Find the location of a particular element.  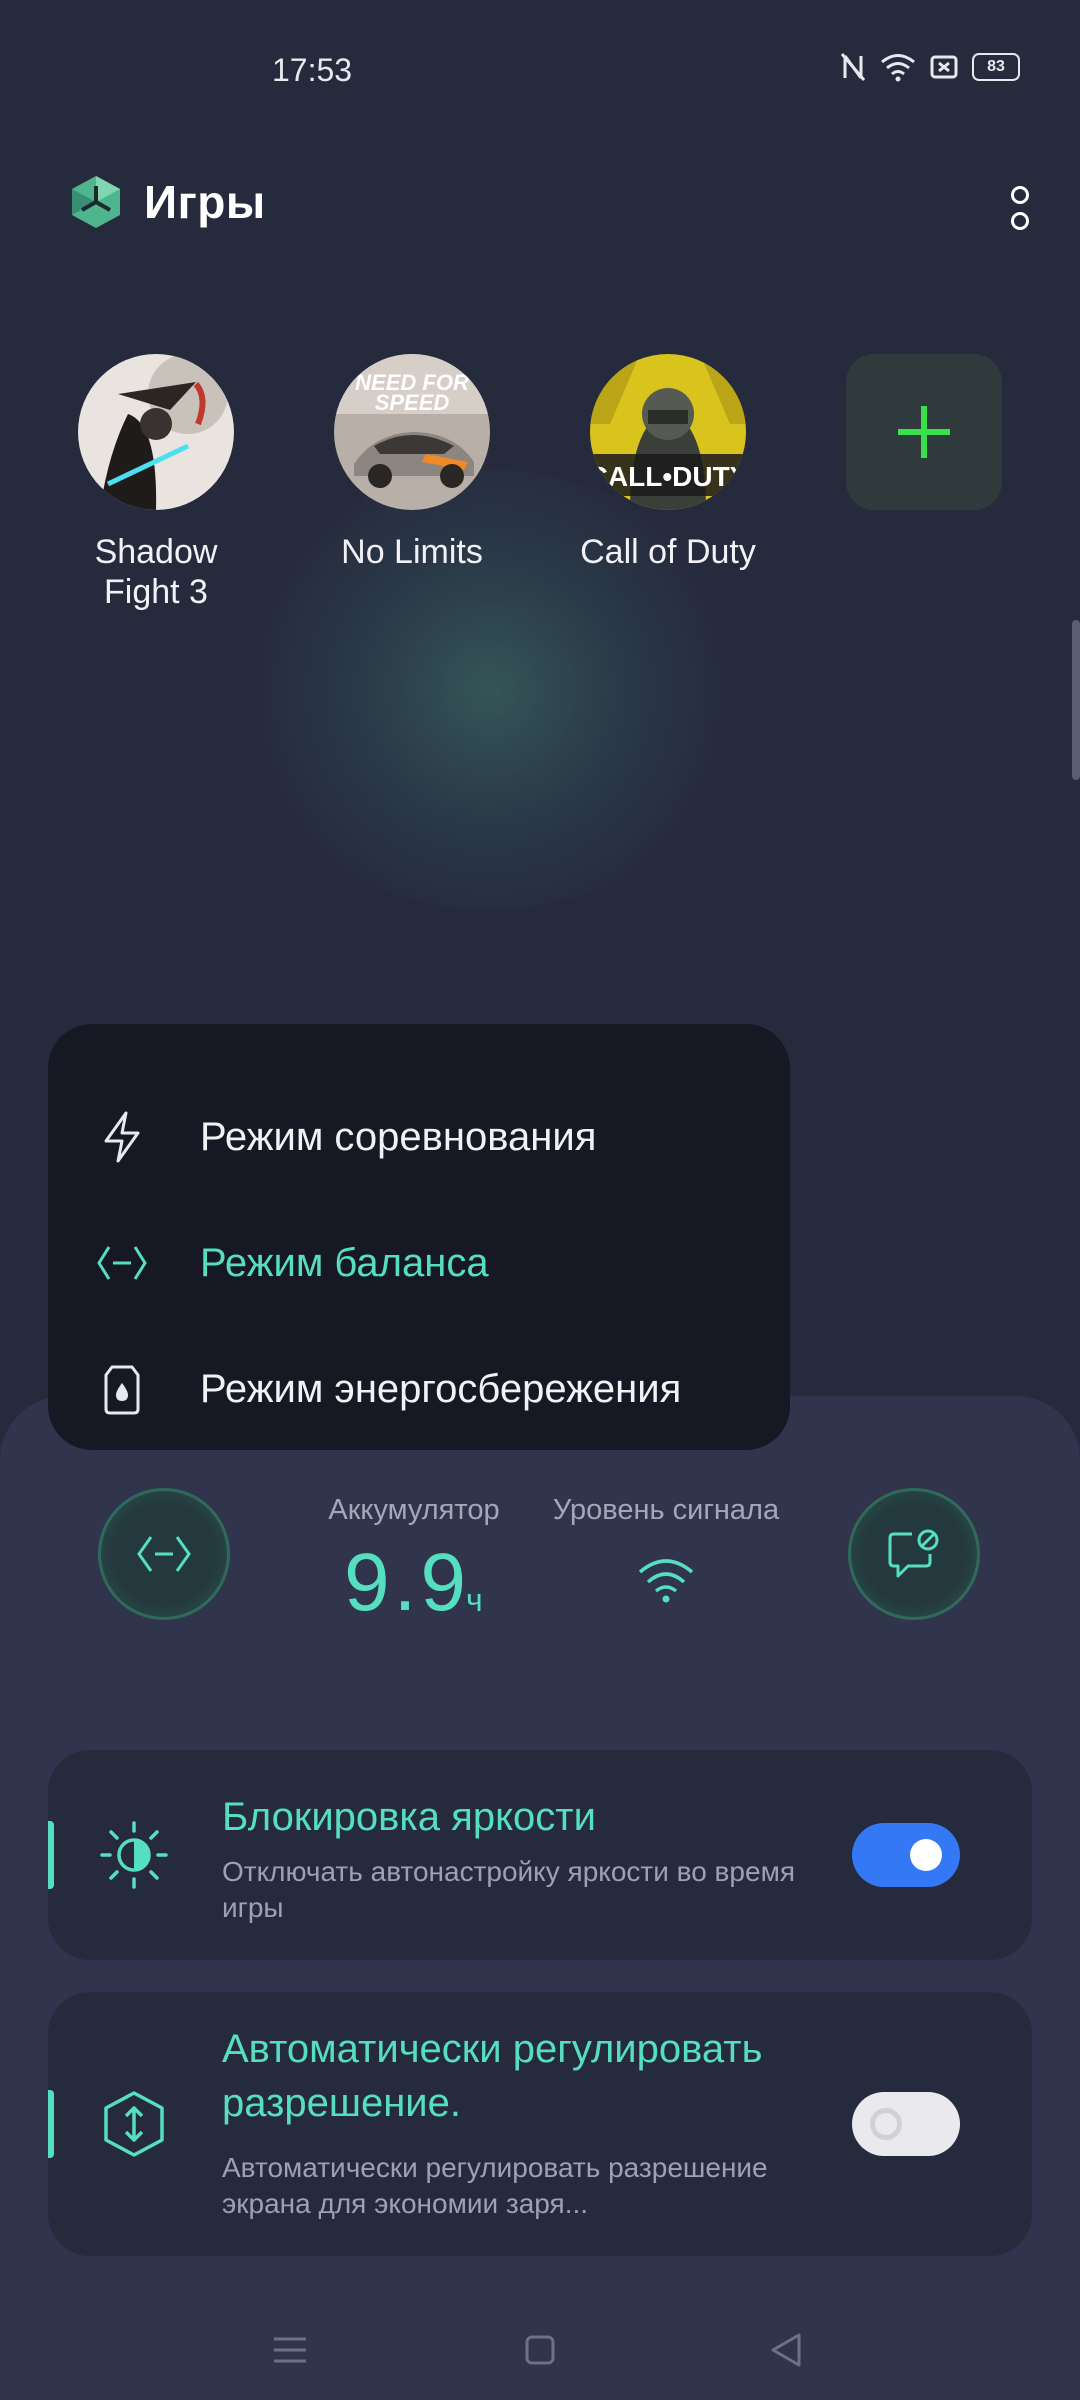

system-navigation-bar is located at coordinates (540, 2350).